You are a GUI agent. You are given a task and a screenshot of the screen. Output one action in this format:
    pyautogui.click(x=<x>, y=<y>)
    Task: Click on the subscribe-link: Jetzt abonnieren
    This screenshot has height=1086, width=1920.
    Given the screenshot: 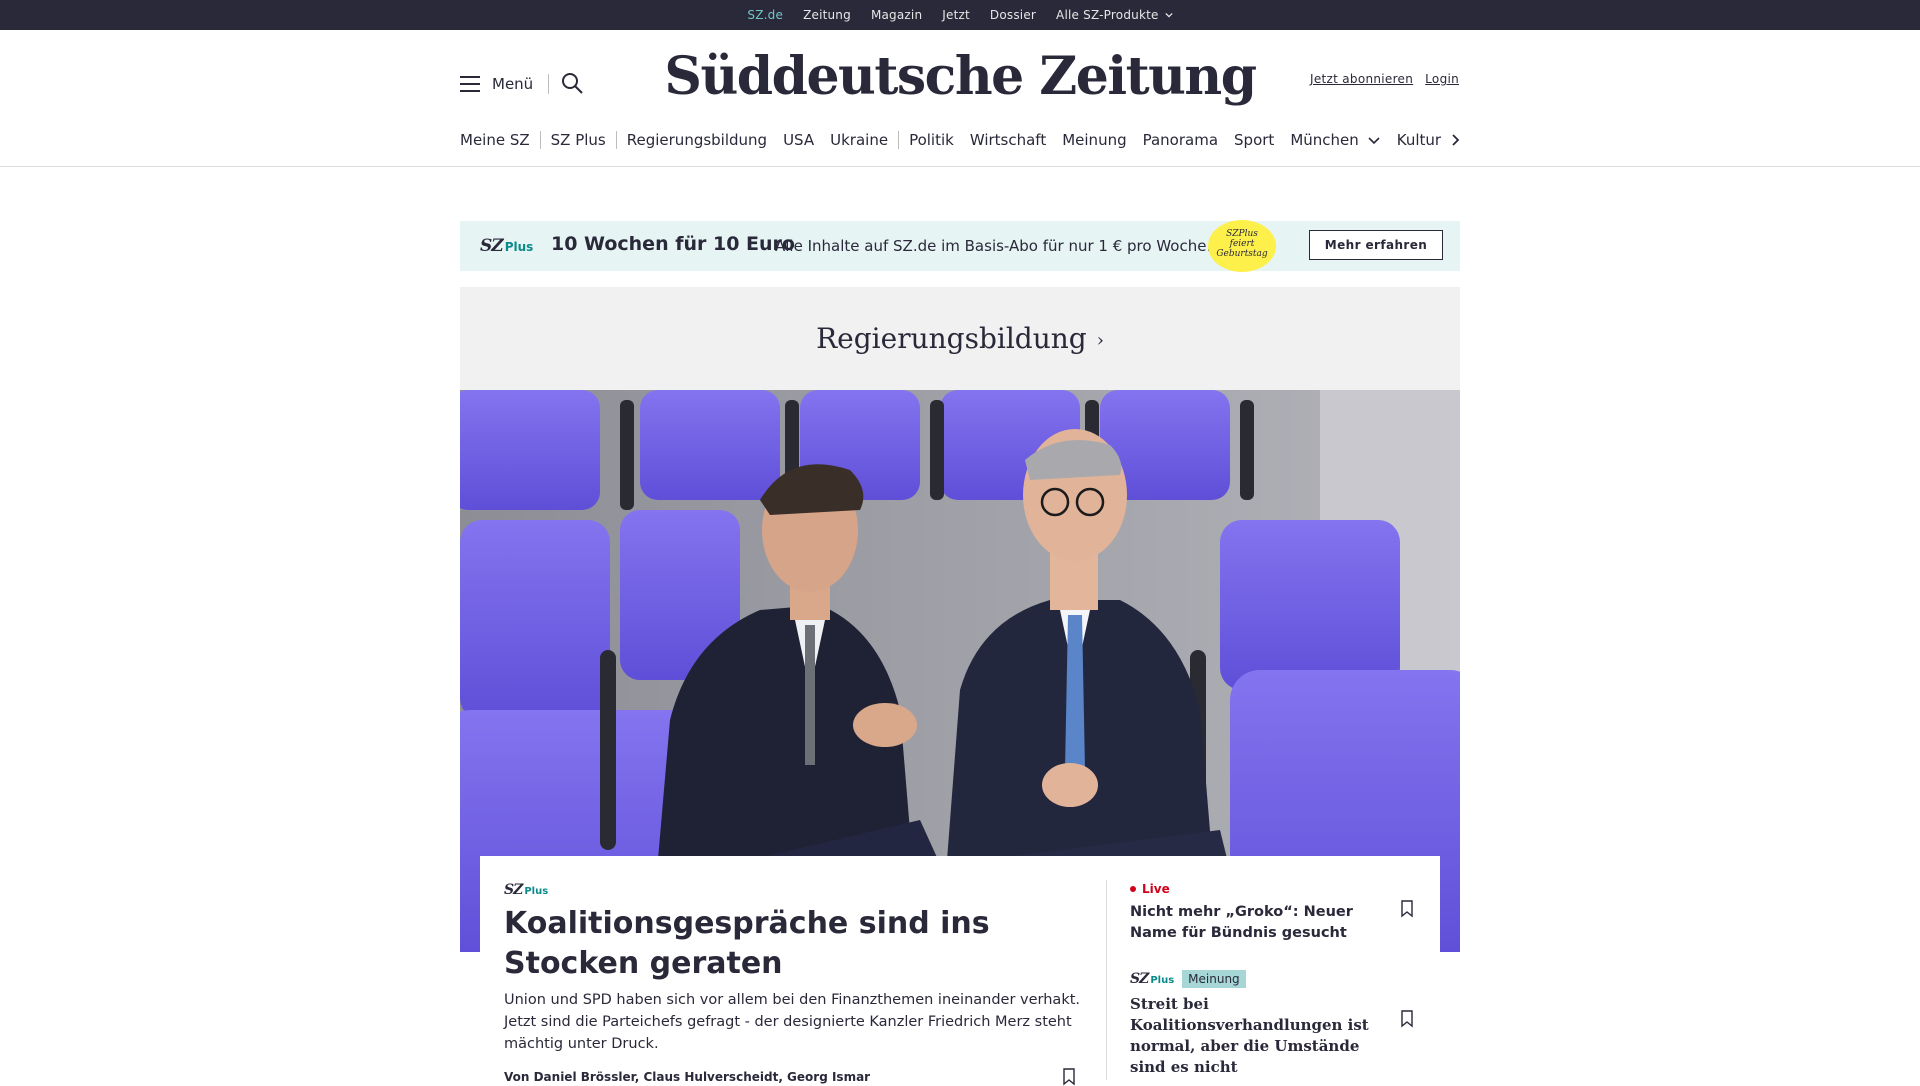 What is the action you would take?
    pyautogui.click(x=1361, y=79)
    